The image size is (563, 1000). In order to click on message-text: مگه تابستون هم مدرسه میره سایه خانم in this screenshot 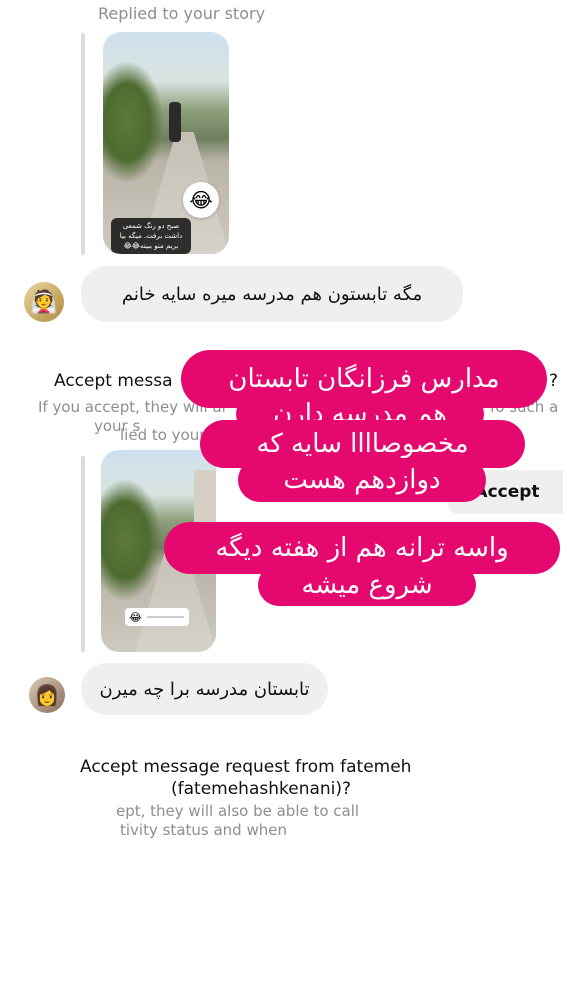, I will do `click(272, 294)`.